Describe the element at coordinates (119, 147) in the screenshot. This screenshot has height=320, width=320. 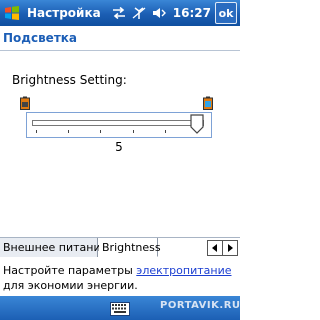
I see `brightness-value: 5` at that location.